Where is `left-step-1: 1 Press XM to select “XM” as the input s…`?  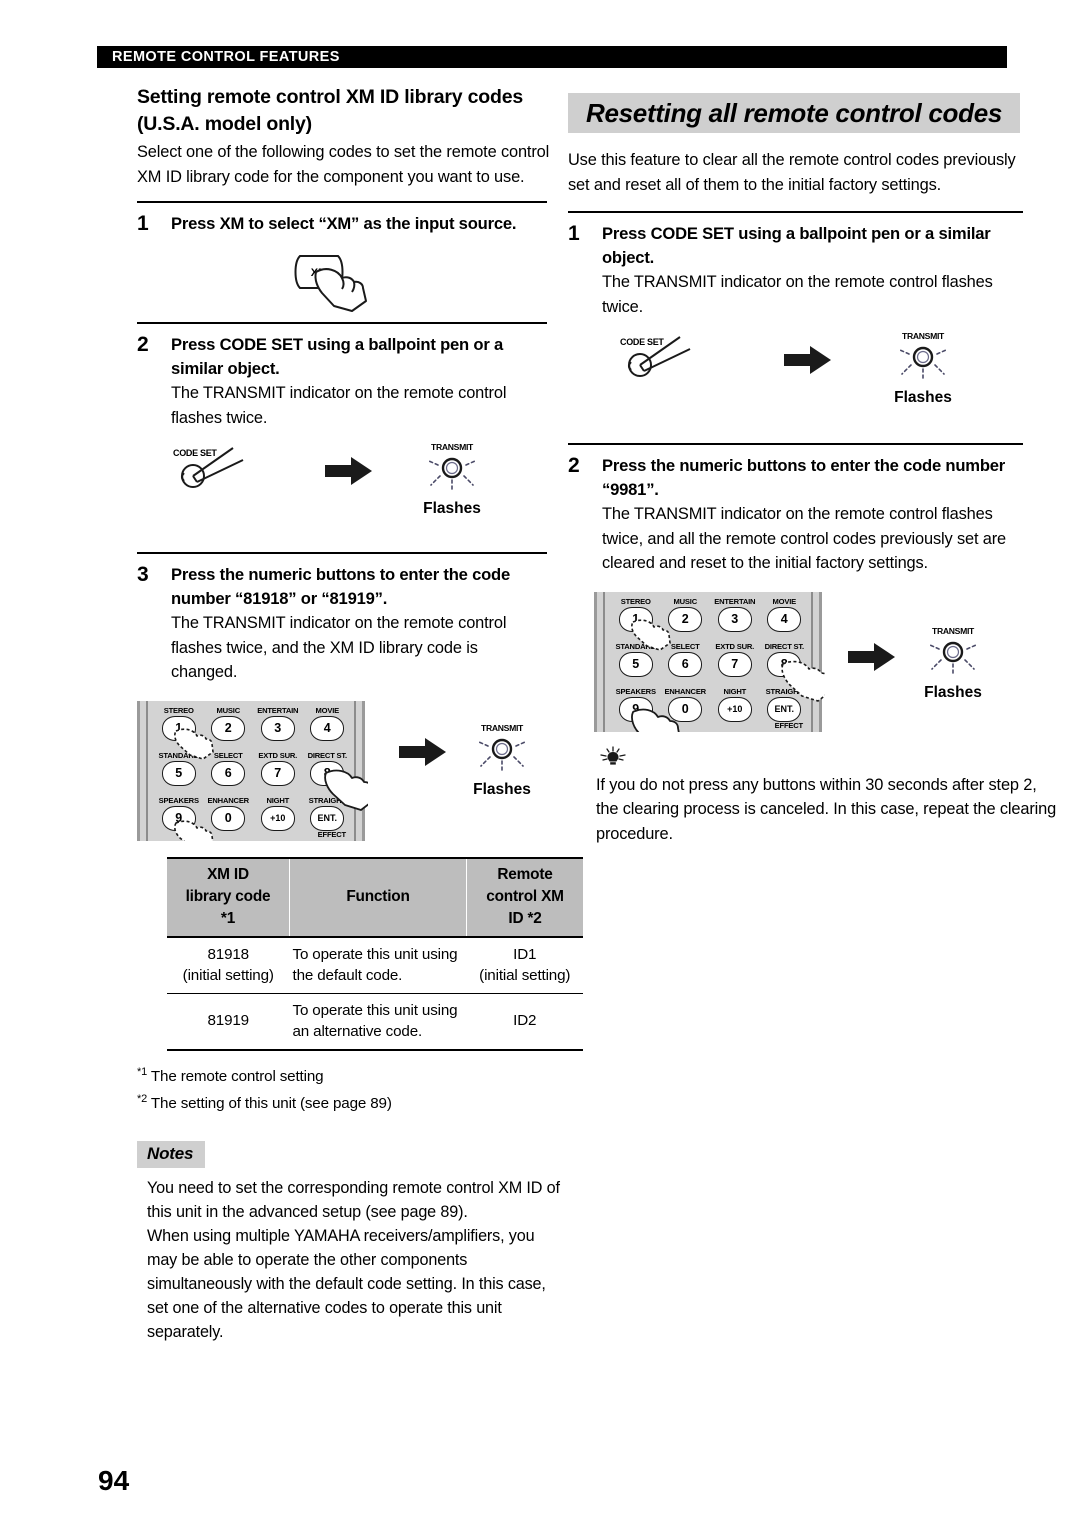
left-step-1: 1 Press XM to select “XM” as the input s… is located at coordinates (342, 224).